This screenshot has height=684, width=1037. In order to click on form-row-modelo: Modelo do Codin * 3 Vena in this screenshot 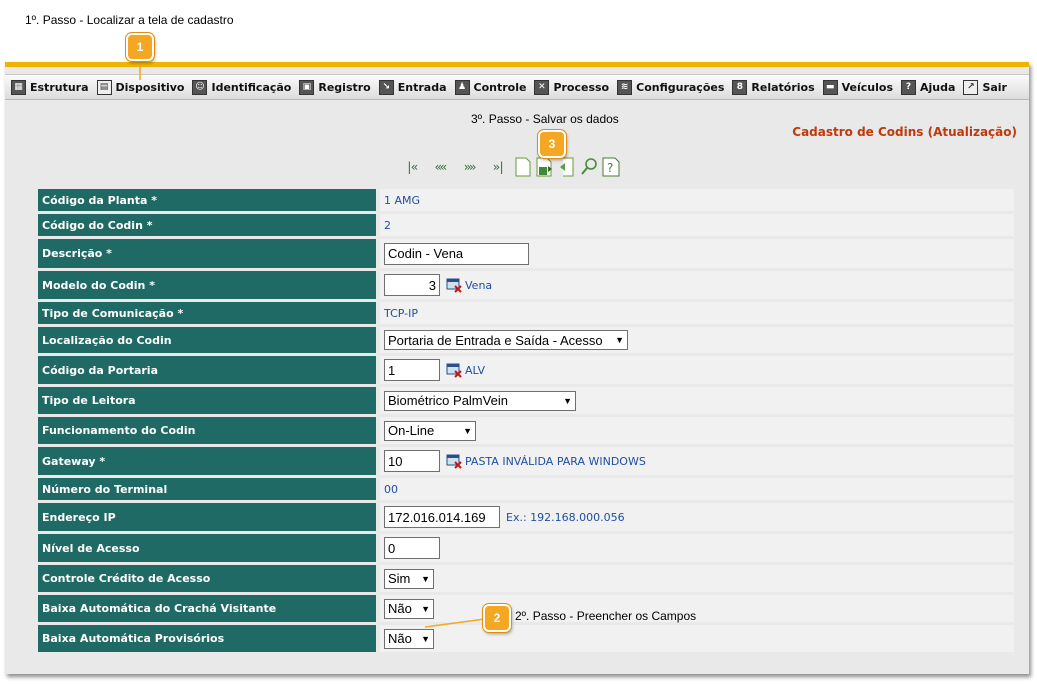, I will do `click(526, 285)`.